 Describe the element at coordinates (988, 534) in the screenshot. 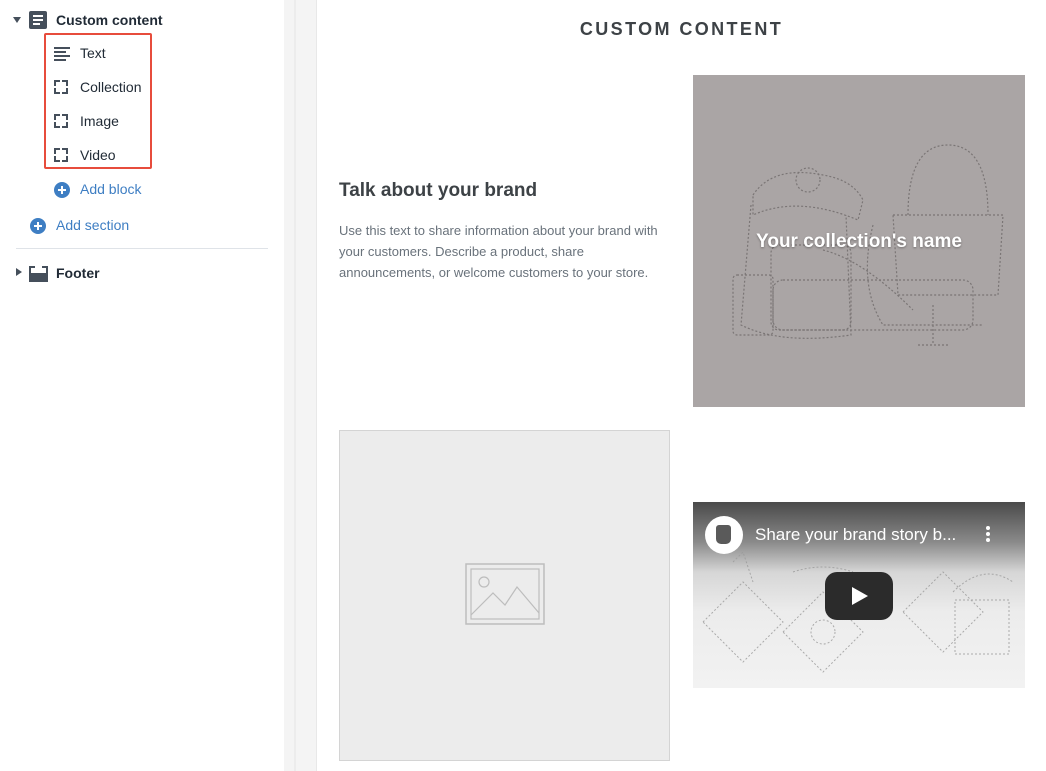

I see `more-vertical-icon` at that location.